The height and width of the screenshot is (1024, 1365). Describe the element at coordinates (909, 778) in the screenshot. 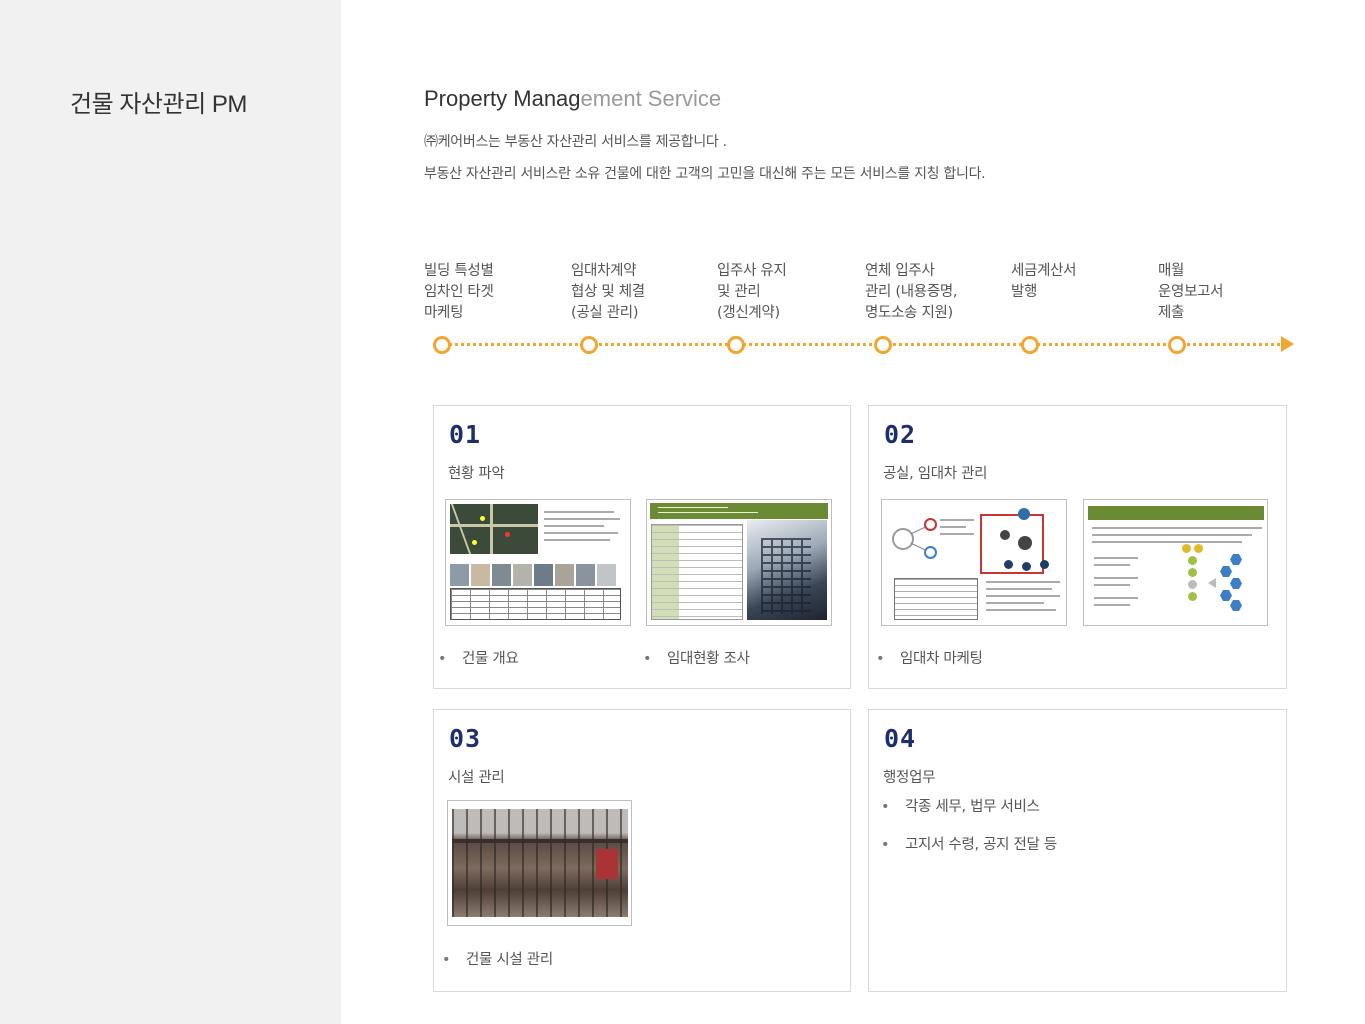

I see `card-title: 행정업무` at that location.